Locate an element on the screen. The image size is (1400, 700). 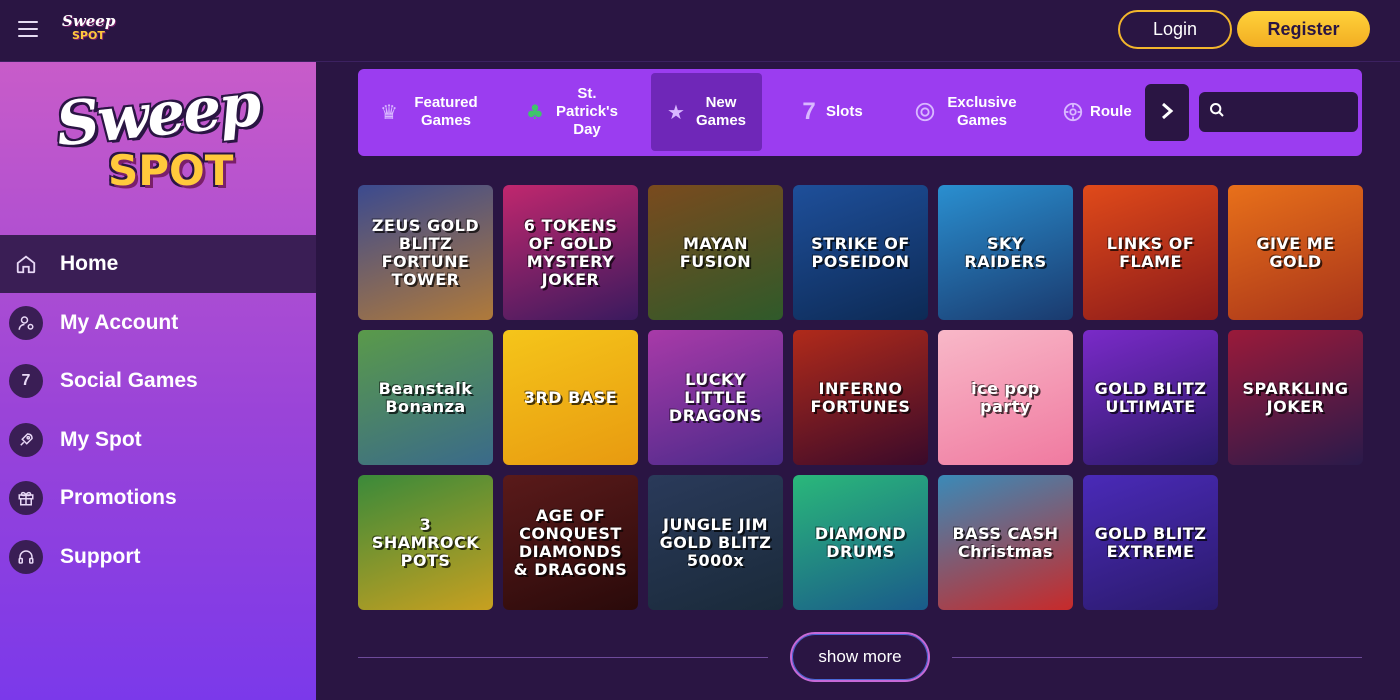
game-tile: INFERNO FORTUNES is located at coordinates (860, 397).